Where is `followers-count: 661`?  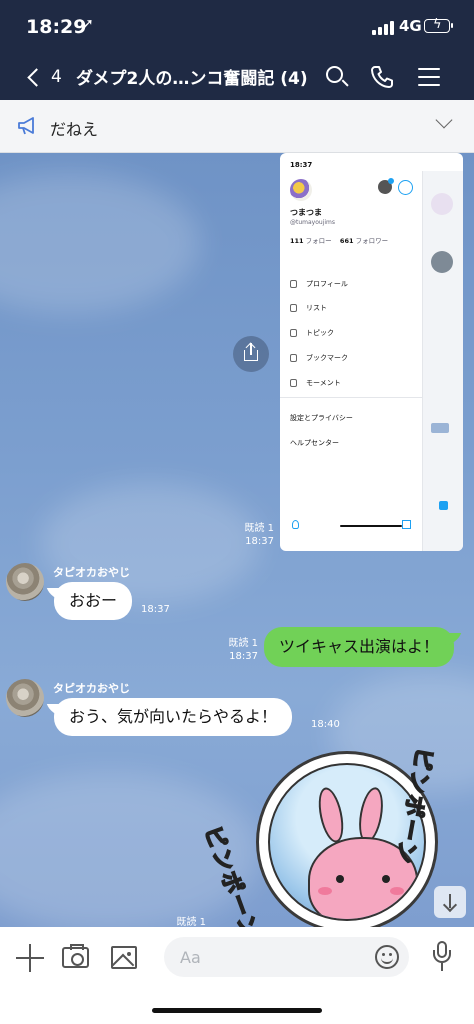
followers-count: 661 is located at coordinates (346, 241).